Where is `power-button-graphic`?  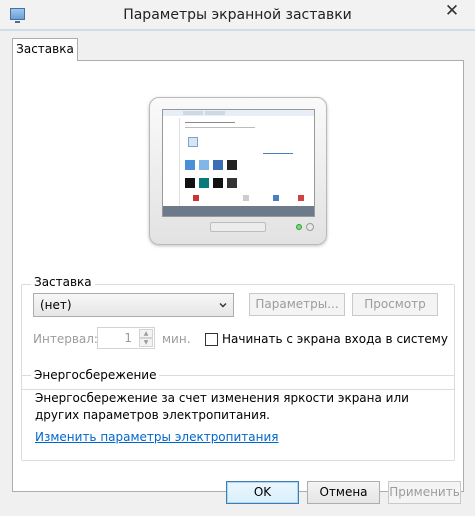
power-button-graphic is located at coordinates (310, 227).